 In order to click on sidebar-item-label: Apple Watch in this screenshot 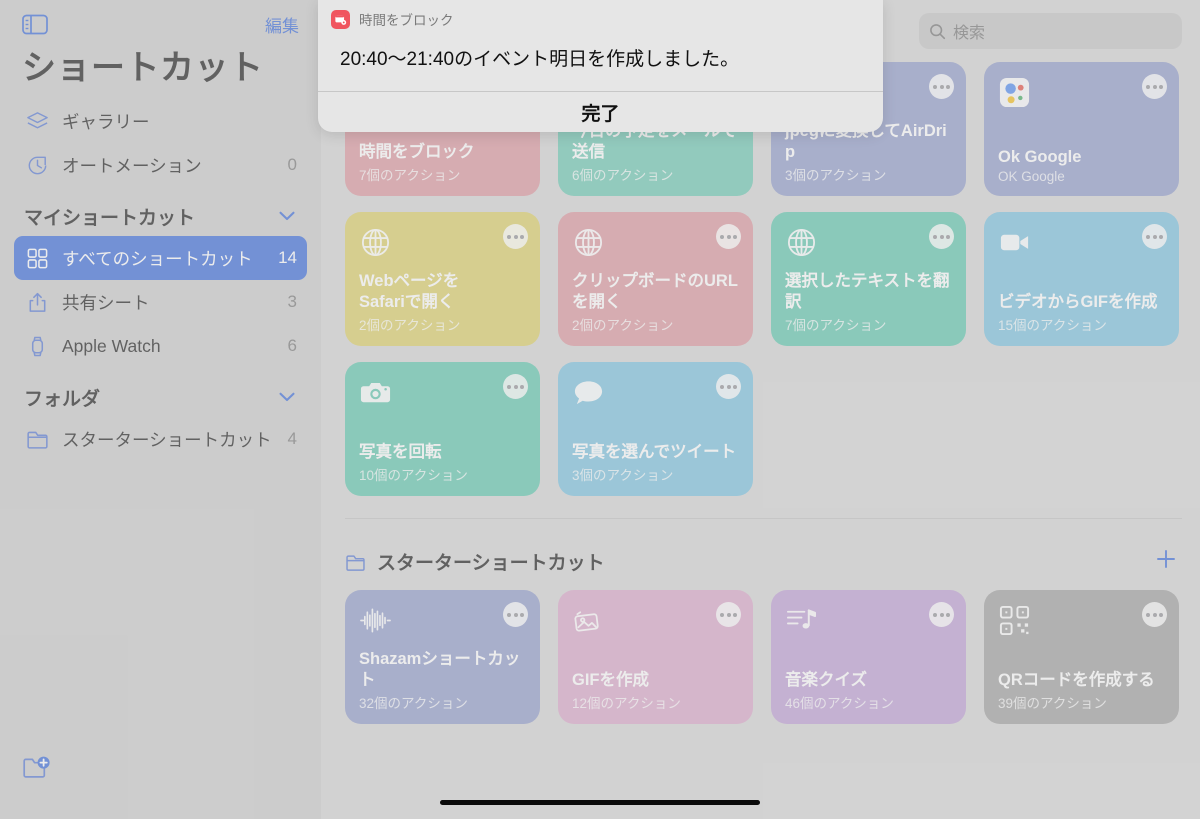, I will do `click(111, 345)`.